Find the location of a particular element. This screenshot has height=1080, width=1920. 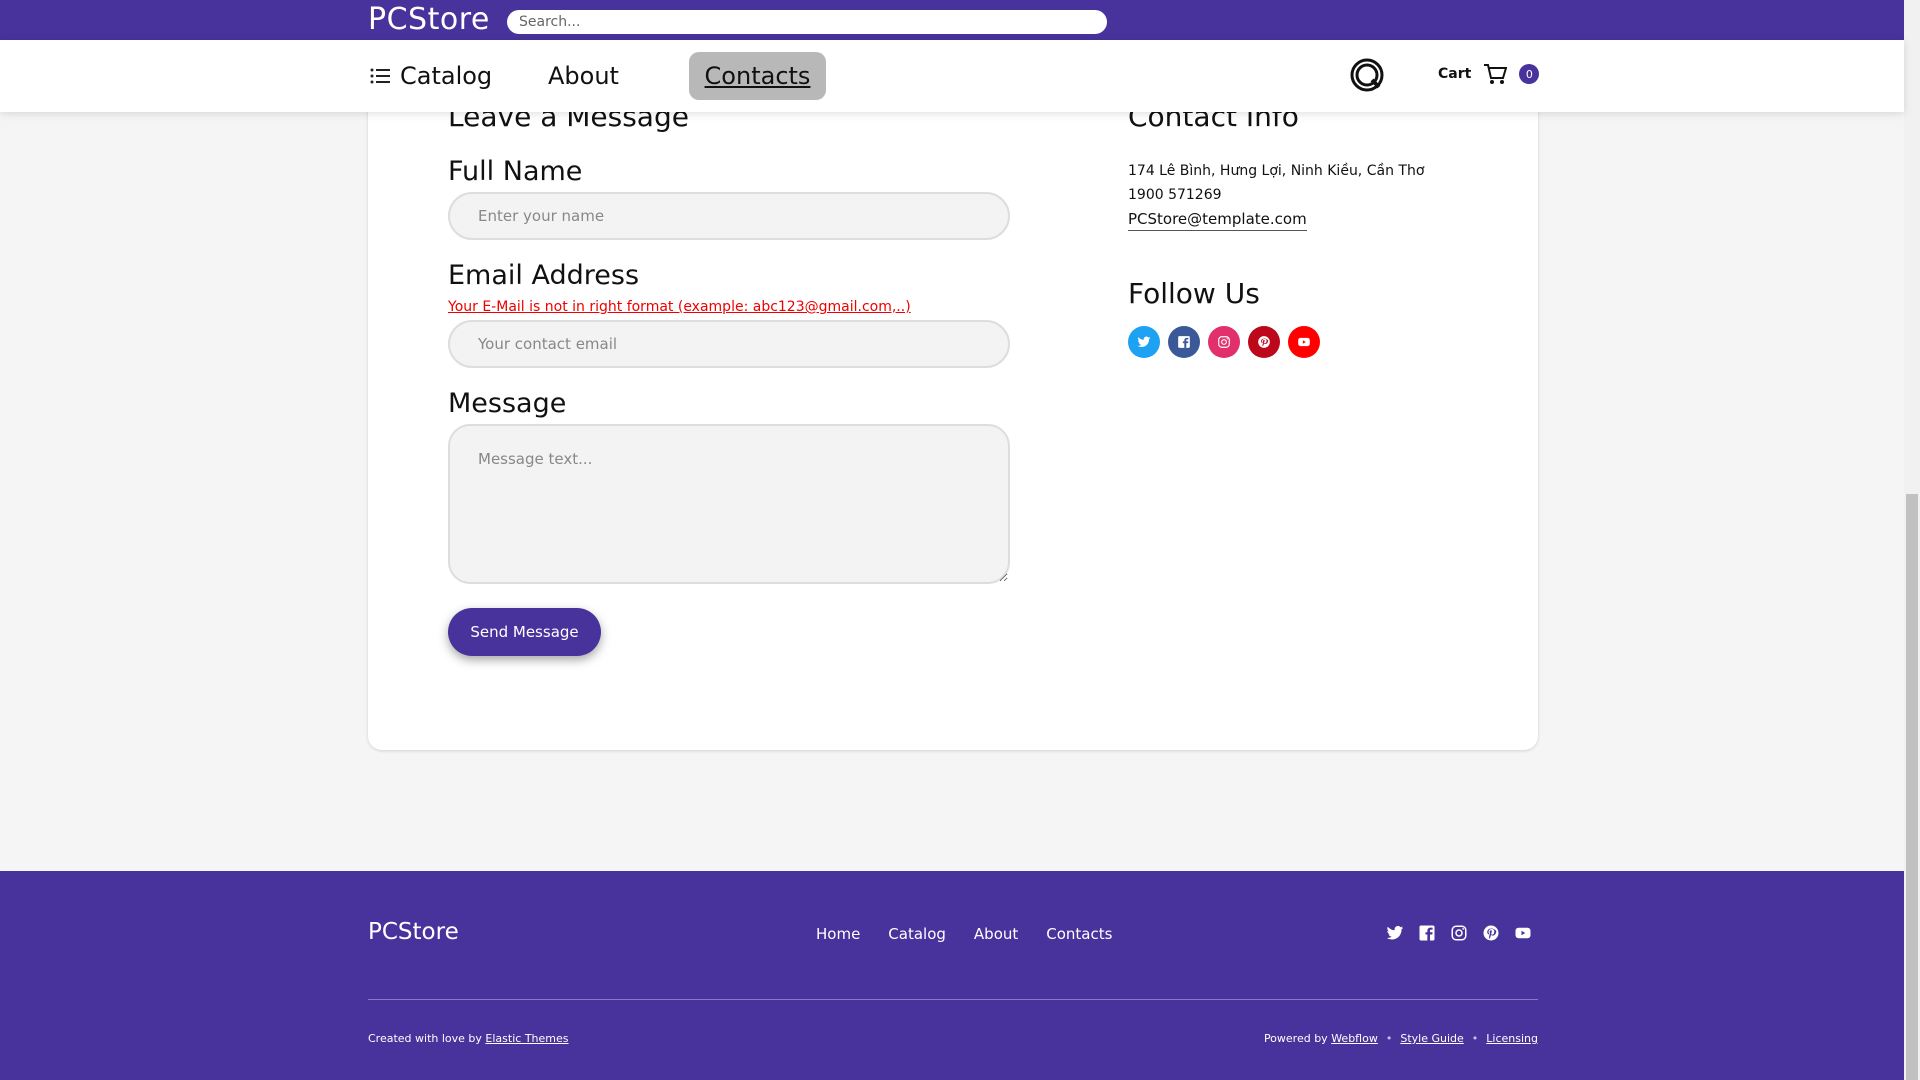

nav-about: About is located at coordinates (583, 76).